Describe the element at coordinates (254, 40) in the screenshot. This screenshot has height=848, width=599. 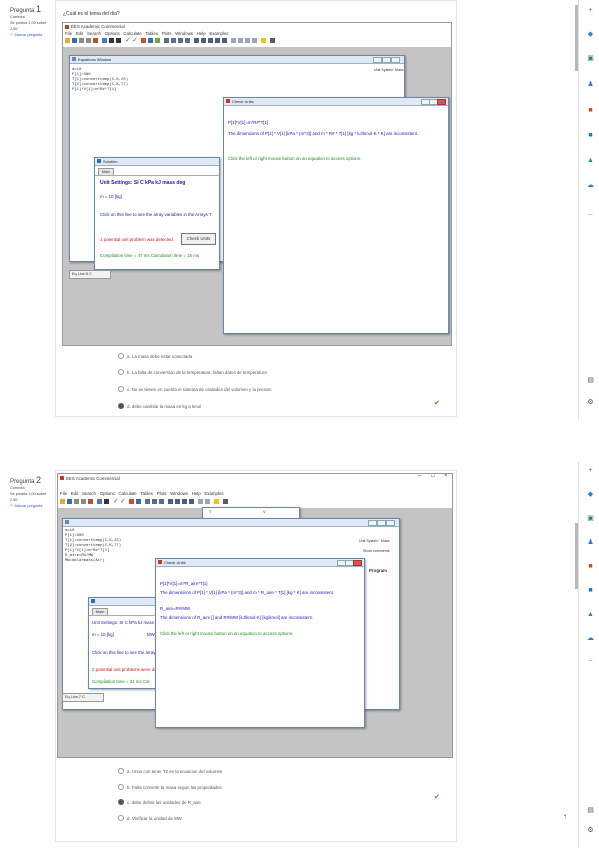
I see `calculator-icon` at that location.